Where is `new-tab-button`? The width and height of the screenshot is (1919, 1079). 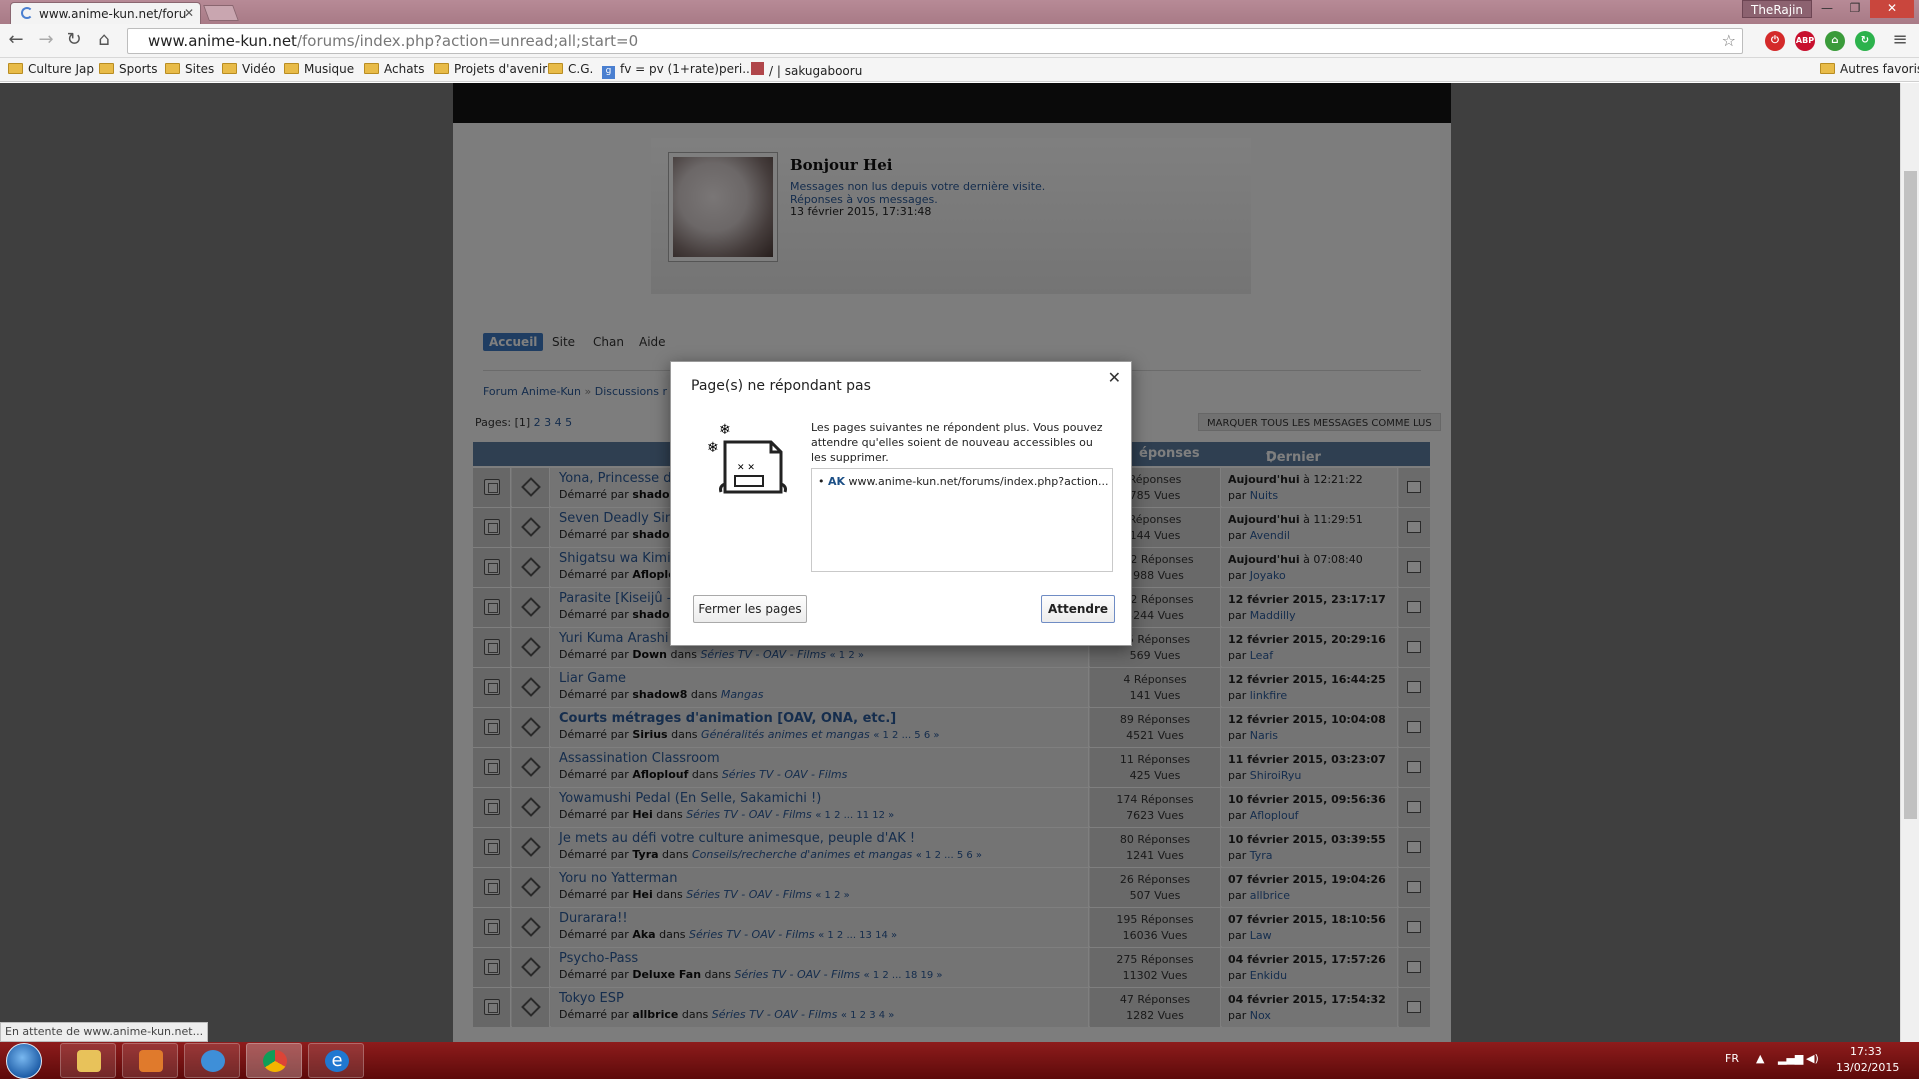 new-tab-button is located at coordinates (221, 13).